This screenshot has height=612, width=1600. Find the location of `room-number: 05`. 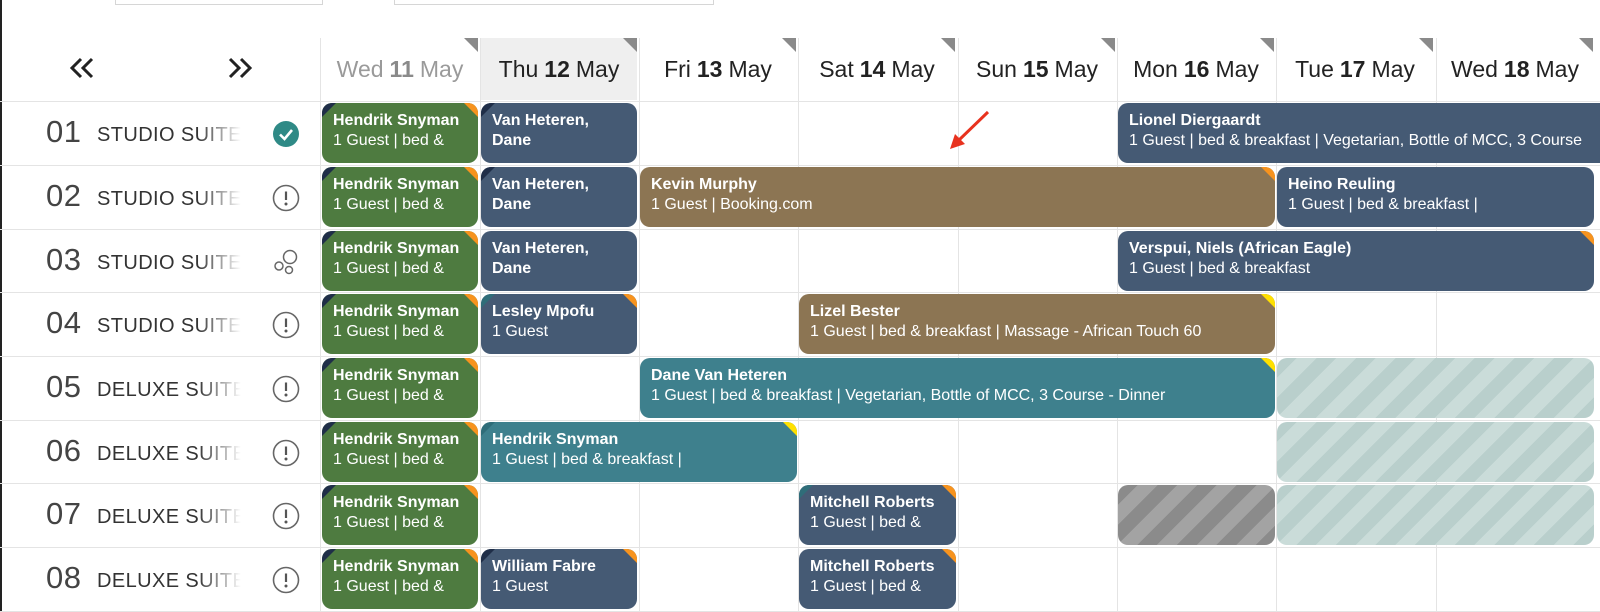

room-number: 05 is located at coordinates (64, 386).